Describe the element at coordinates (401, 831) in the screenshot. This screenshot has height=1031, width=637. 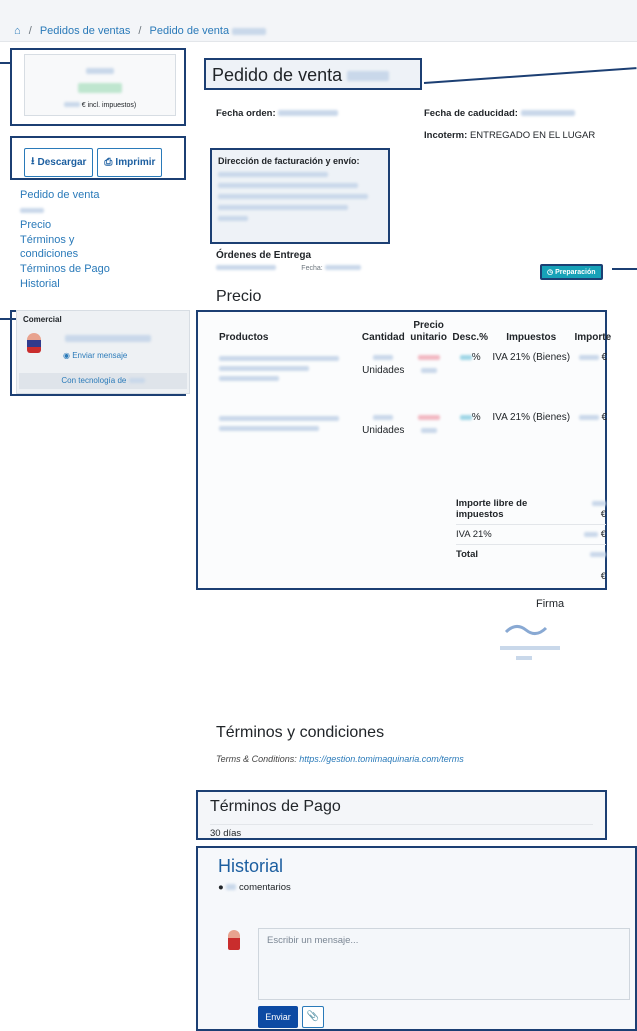
I see `payment-terms-value: 30 días` at that location.